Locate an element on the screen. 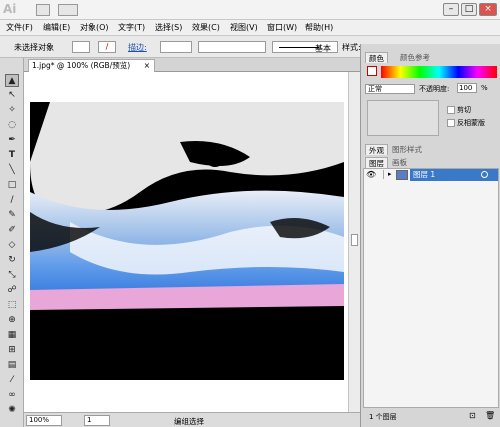 This screenshot has width=500, height=427. clip-label: 剪切 is located at coordinates (464, 110).